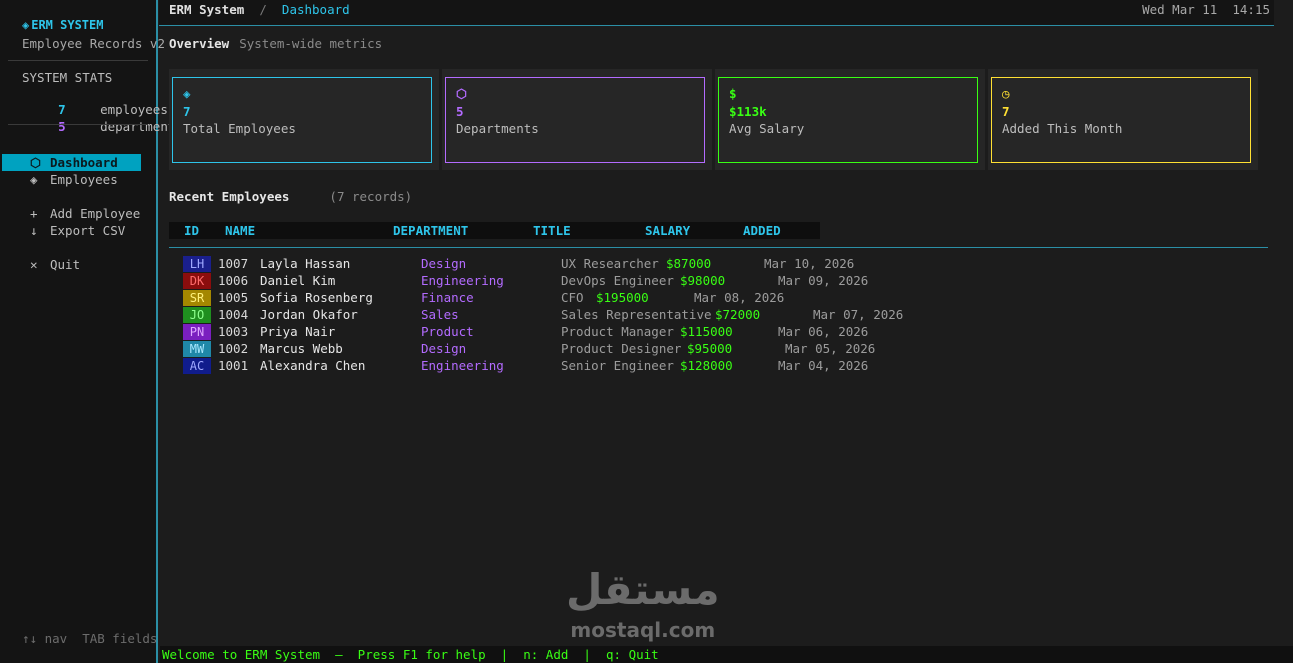 The width and height of the screenshot is (1293, 663). What do you see at coordinates (440, 314) in the screenshot?
I see `employee-department: Sales` at bounding box center [440, 314].